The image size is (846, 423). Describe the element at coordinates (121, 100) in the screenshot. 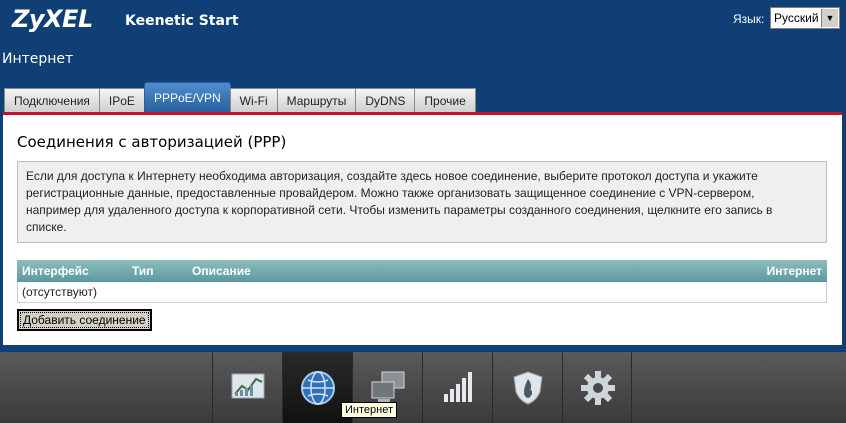

I see `tab-ipoe: IPoE` at that location.